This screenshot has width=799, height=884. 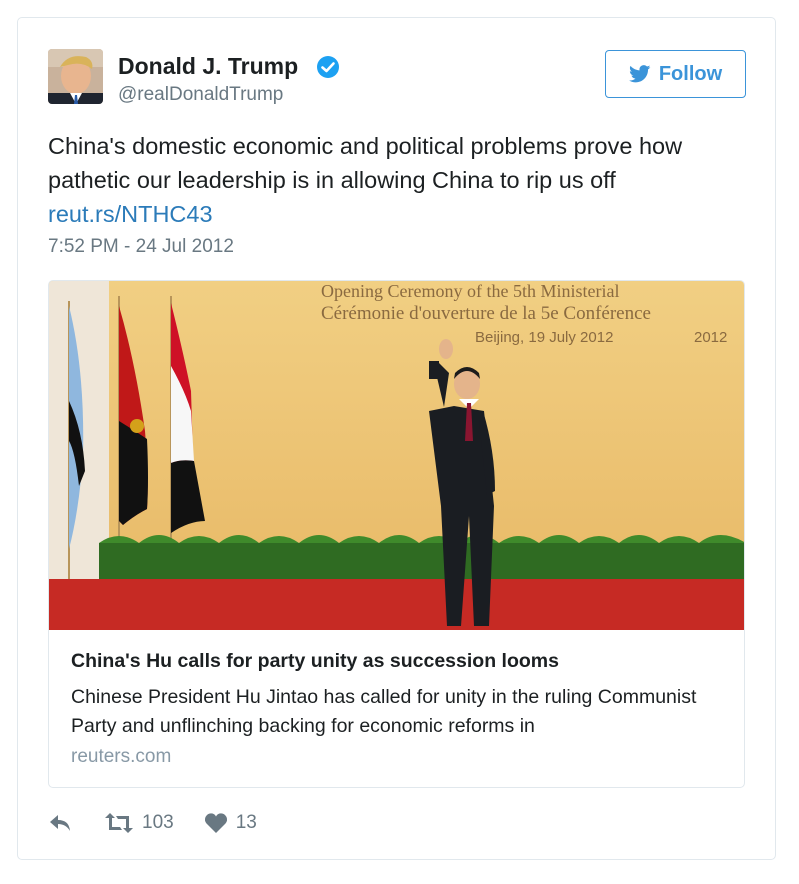 I want to click on reply-button, so click(x=61, y=823).